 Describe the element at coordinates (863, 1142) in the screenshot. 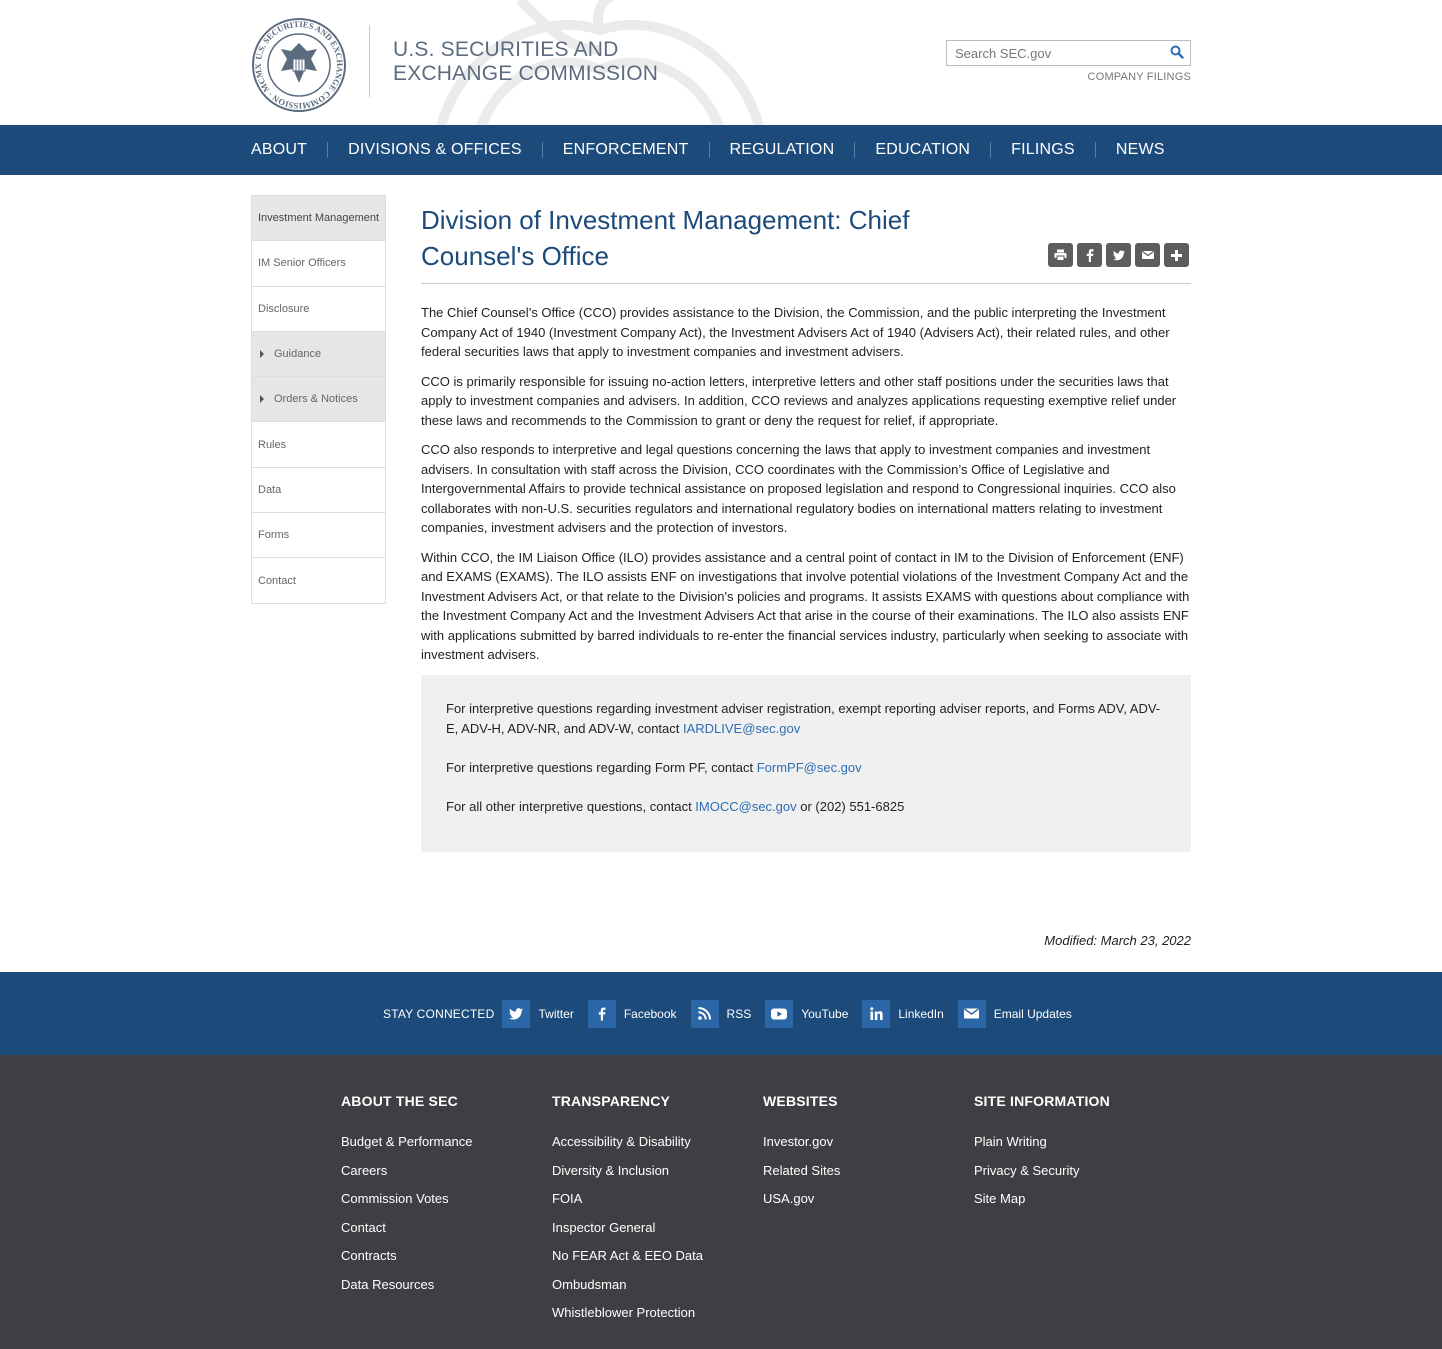

I see `footer-link: Investor.gov` at that location.